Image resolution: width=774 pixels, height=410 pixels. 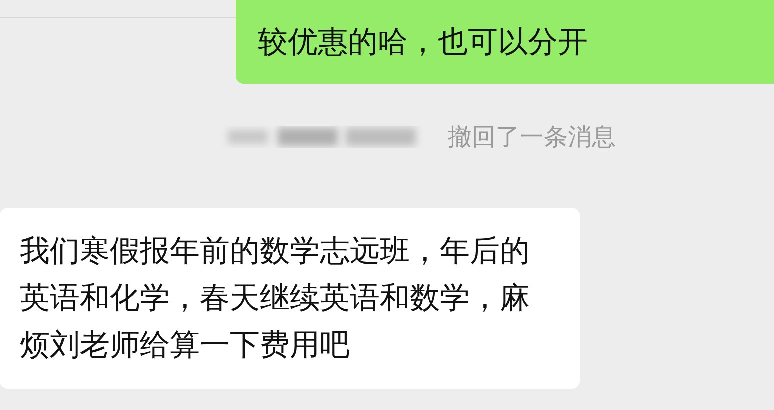 What do you see at coordinates (532, 137) in the screenshot?
I see `recall-notice: 撤回了一条消息` at bounding box center [532, 137].